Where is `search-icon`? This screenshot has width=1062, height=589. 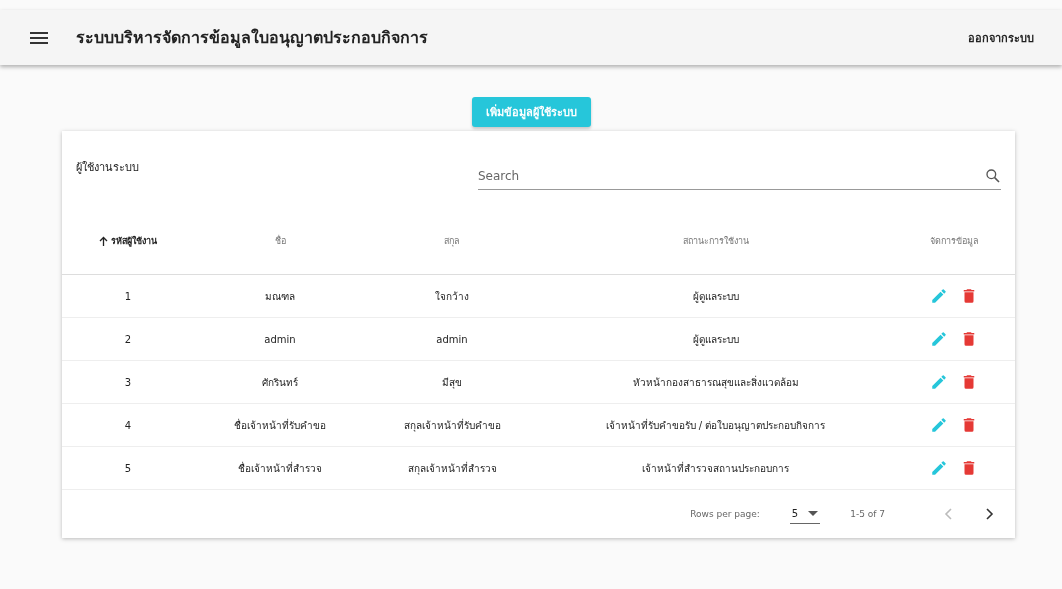 search-icon is located at coordinates (993, 176).